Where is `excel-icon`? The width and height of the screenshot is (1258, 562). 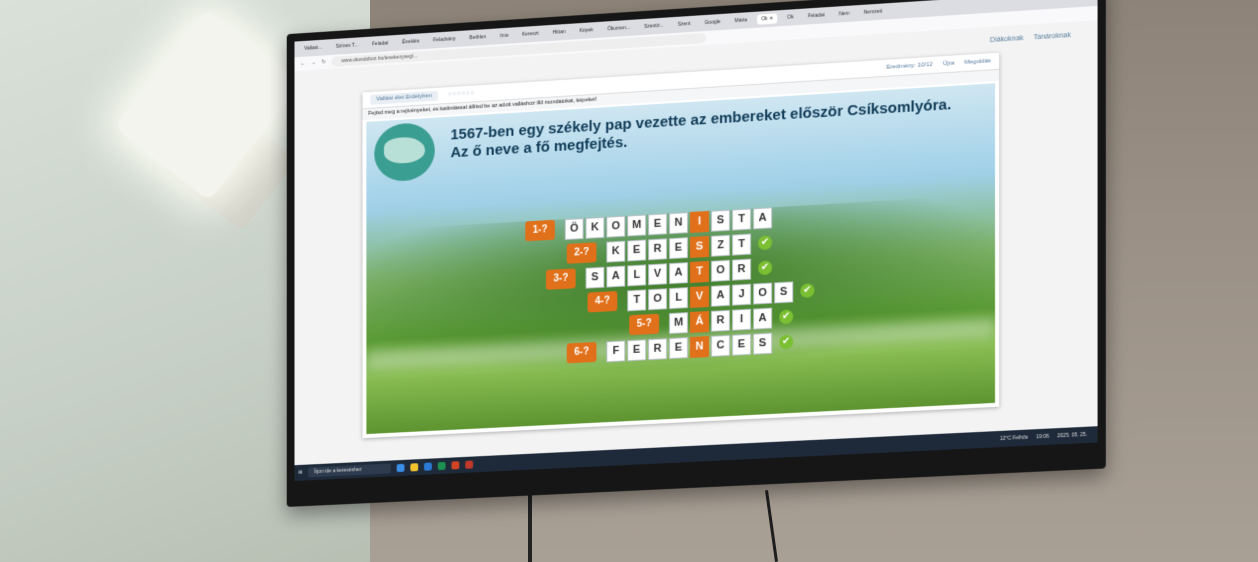
excel-icon is located at coordinates (441, 466).